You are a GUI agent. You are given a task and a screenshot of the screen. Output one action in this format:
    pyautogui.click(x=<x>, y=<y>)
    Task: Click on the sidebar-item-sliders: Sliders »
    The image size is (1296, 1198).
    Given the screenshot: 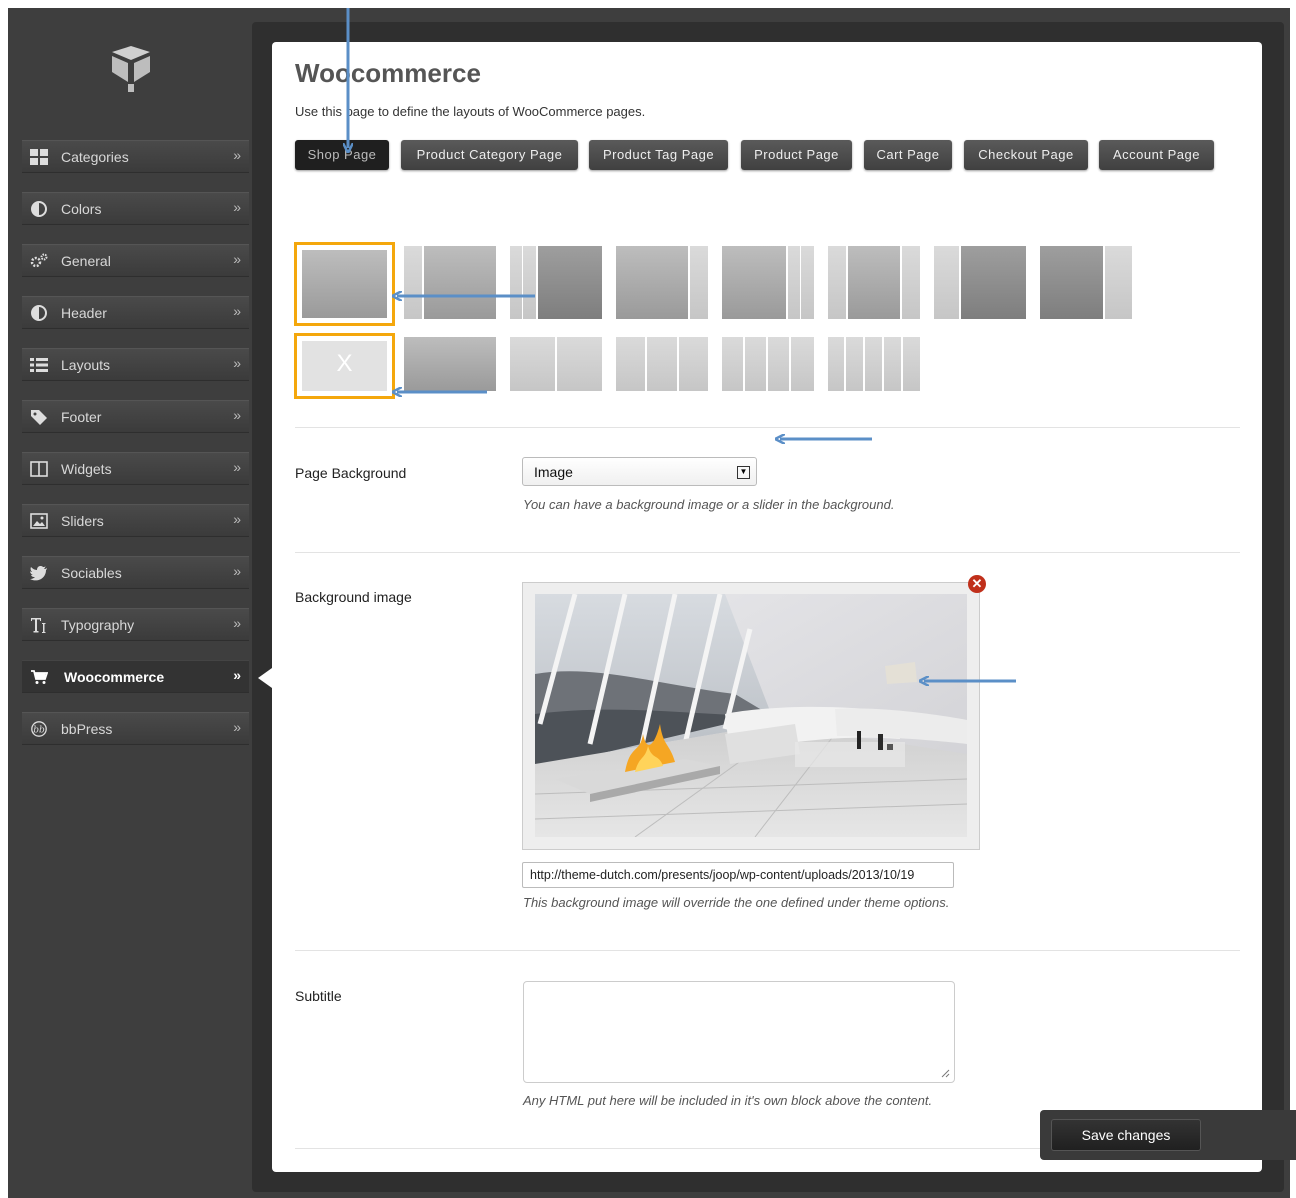 What is the action you would take?
    pyautogui.click(x=135, y=520)
    